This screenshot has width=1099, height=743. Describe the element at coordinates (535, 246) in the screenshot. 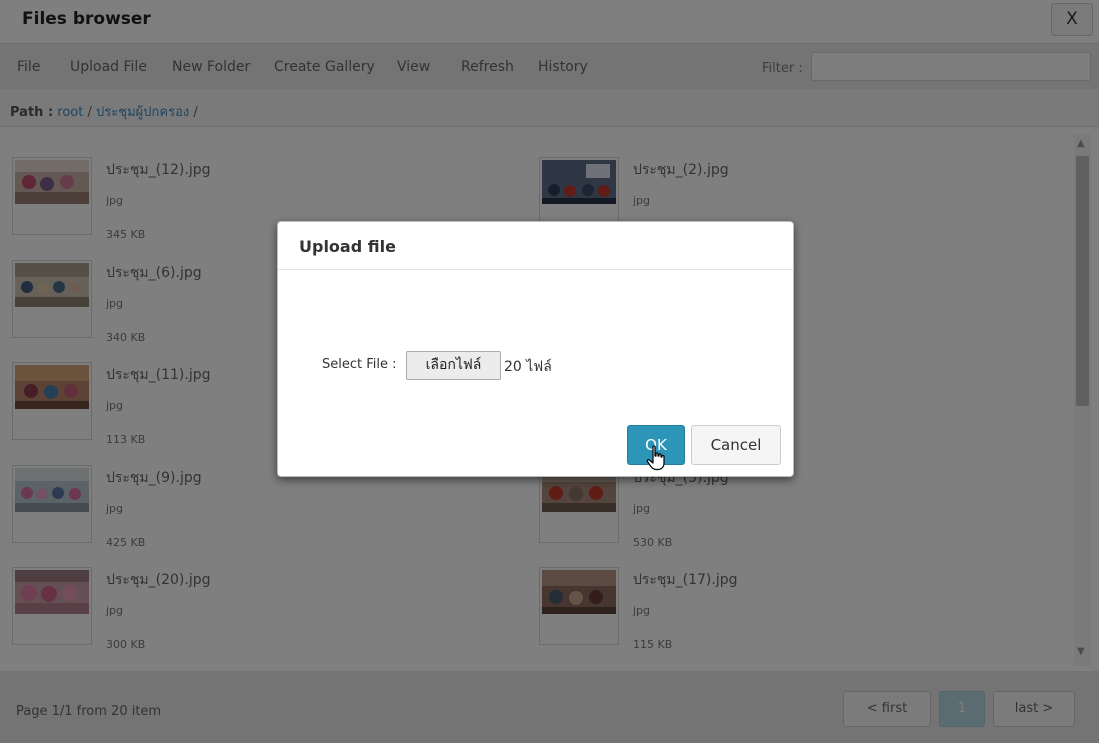

I see `modal-header: Upload file` at that location.